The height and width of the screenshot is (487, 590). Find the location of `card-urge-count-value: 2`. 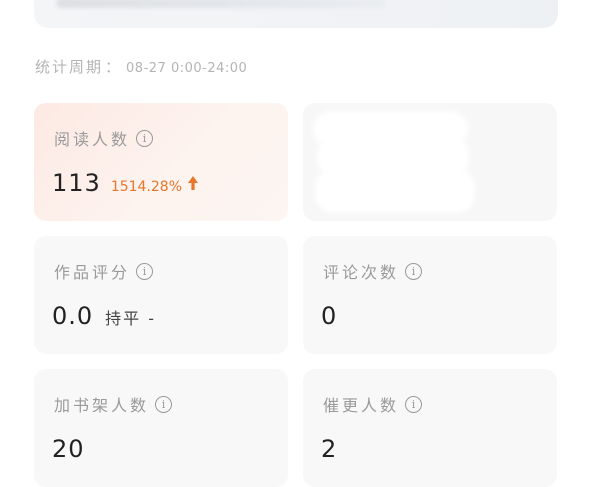

card-urge-count-value: 2 is located at coordinates (329, 449).